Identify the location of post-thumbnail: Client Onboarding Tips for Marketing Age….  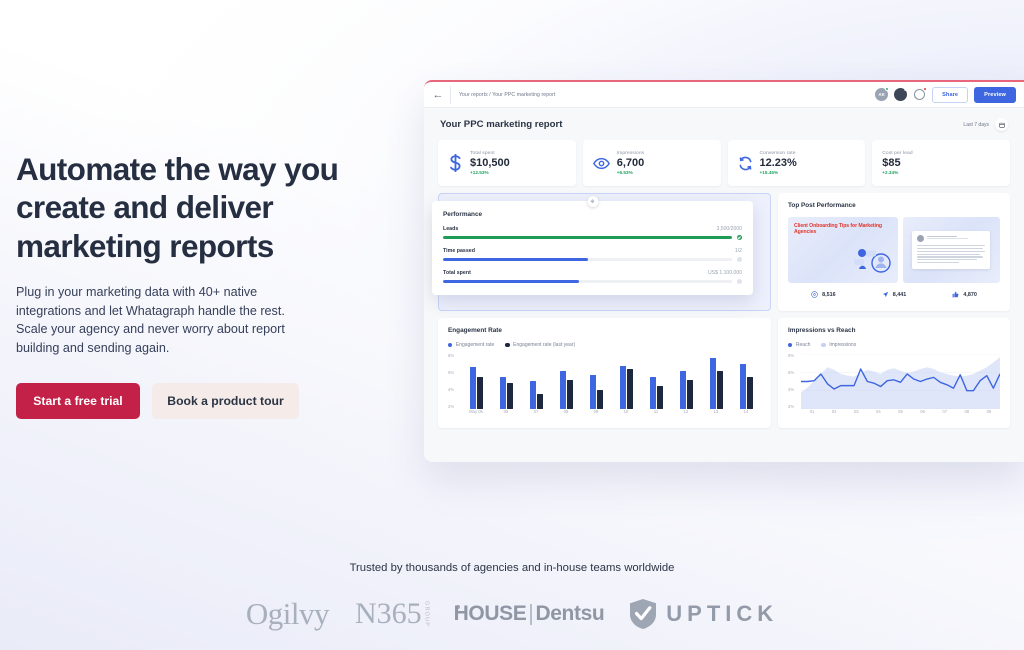
(843, 250).